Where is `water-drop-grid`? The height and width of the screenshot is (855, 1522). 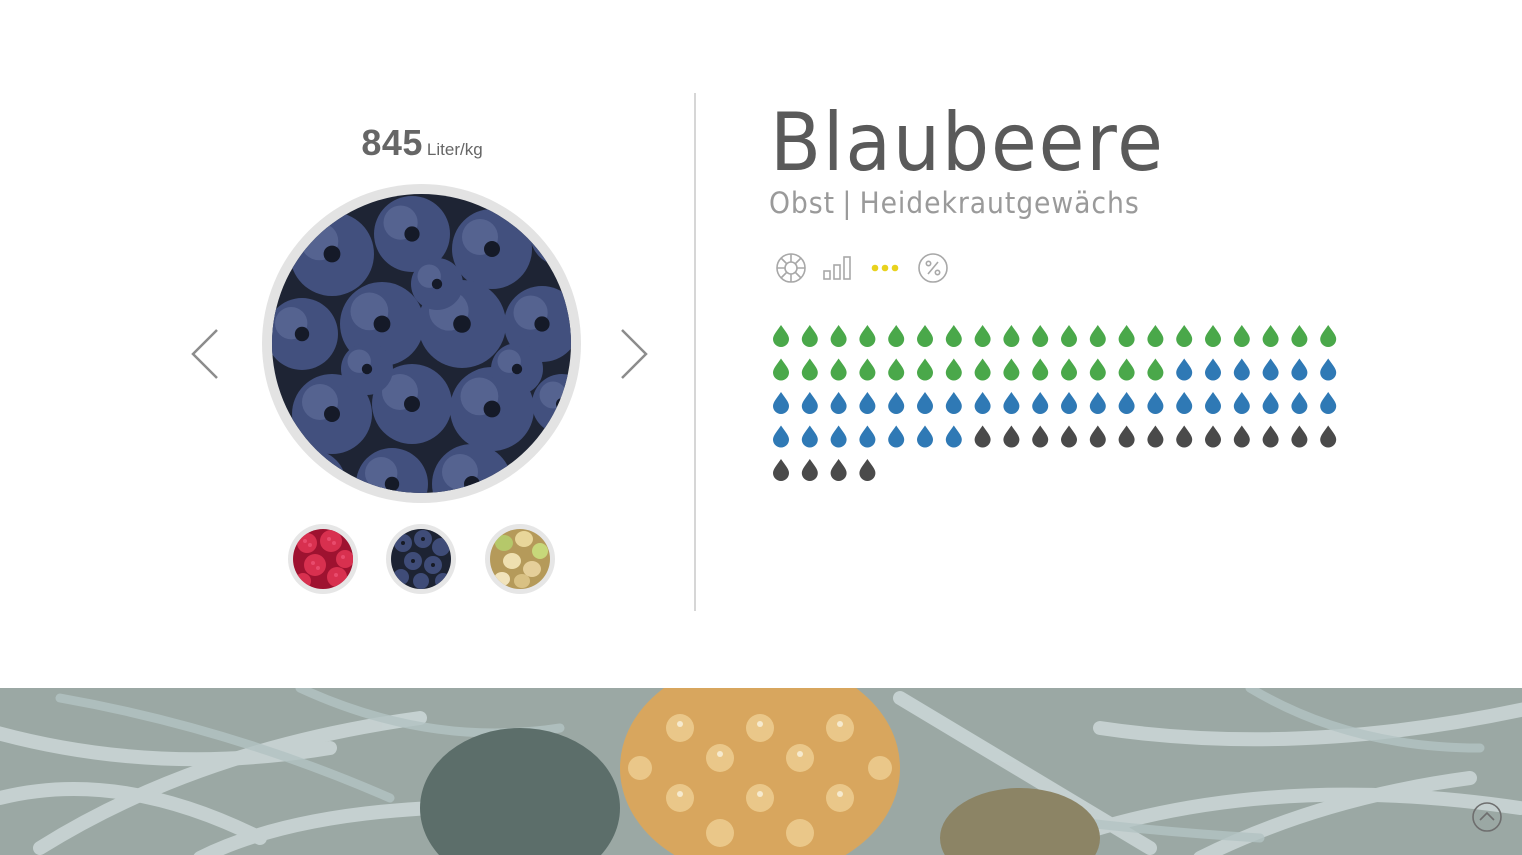
water-drop-grid is located at coordinates (1060, 408).